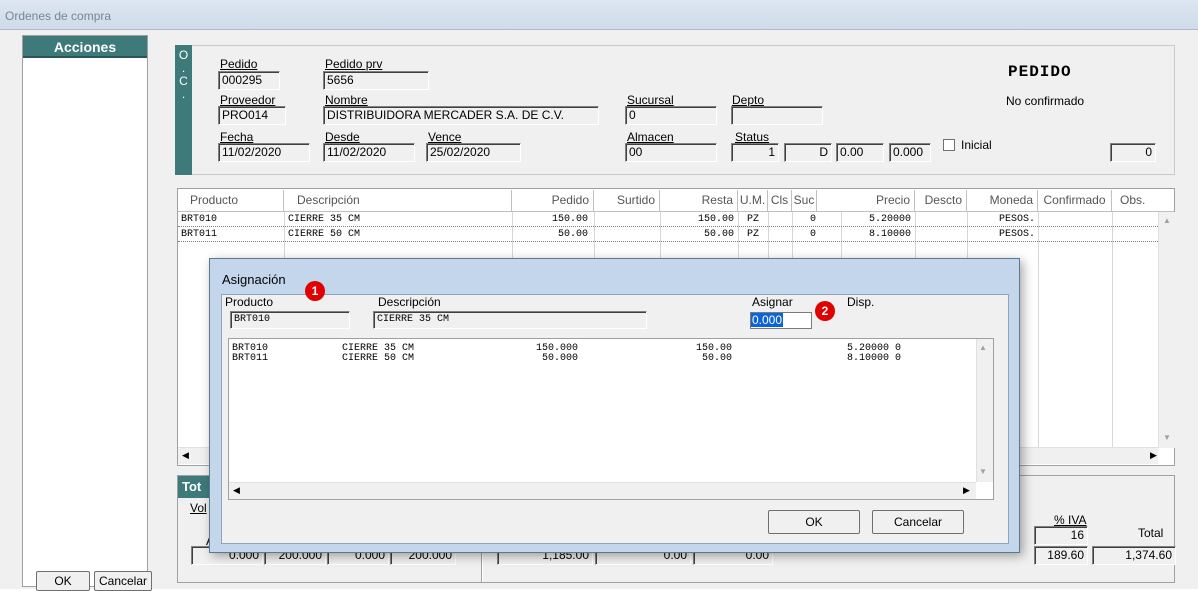 The width and height of the screenshot is (1198, 591). What do you see at coordinates (445, 137) in the screenshot?
I see `vence-label: Vence` at bounding box center [445, 137].